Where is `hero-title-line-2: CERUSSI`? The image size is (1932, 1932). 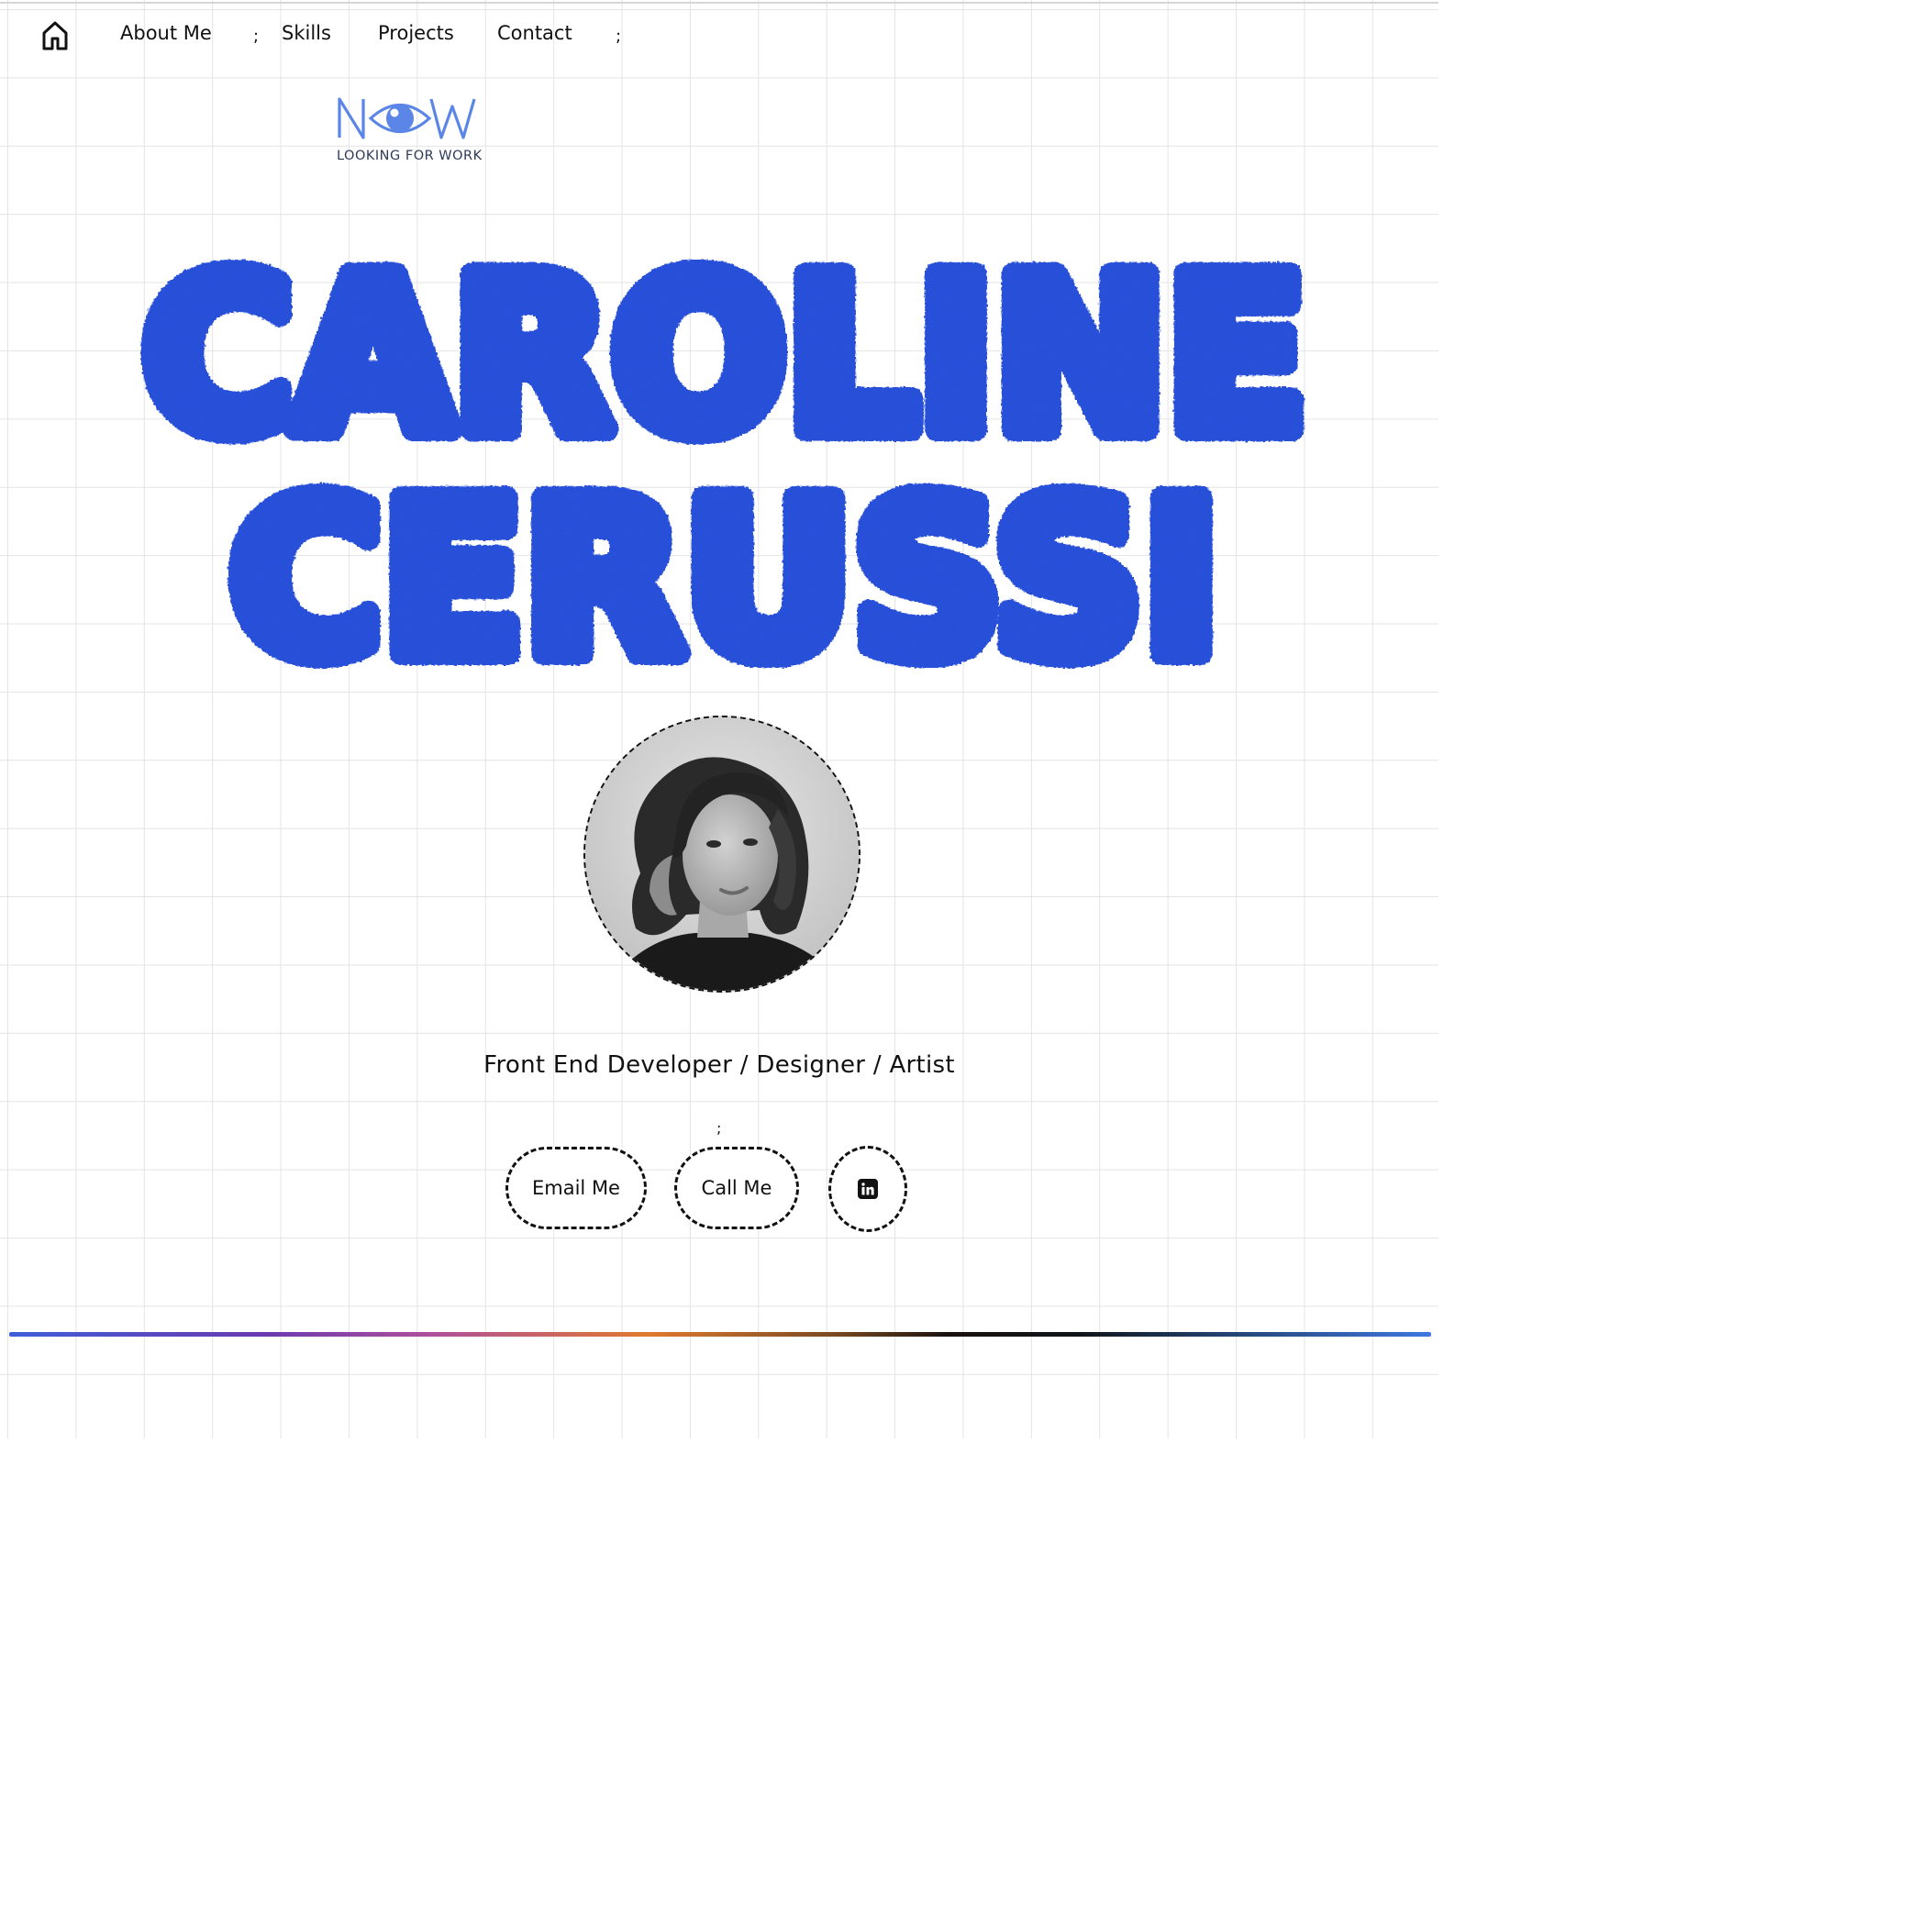
hero-title-line-2: CERUSSI is located at coordinates (724, 567).